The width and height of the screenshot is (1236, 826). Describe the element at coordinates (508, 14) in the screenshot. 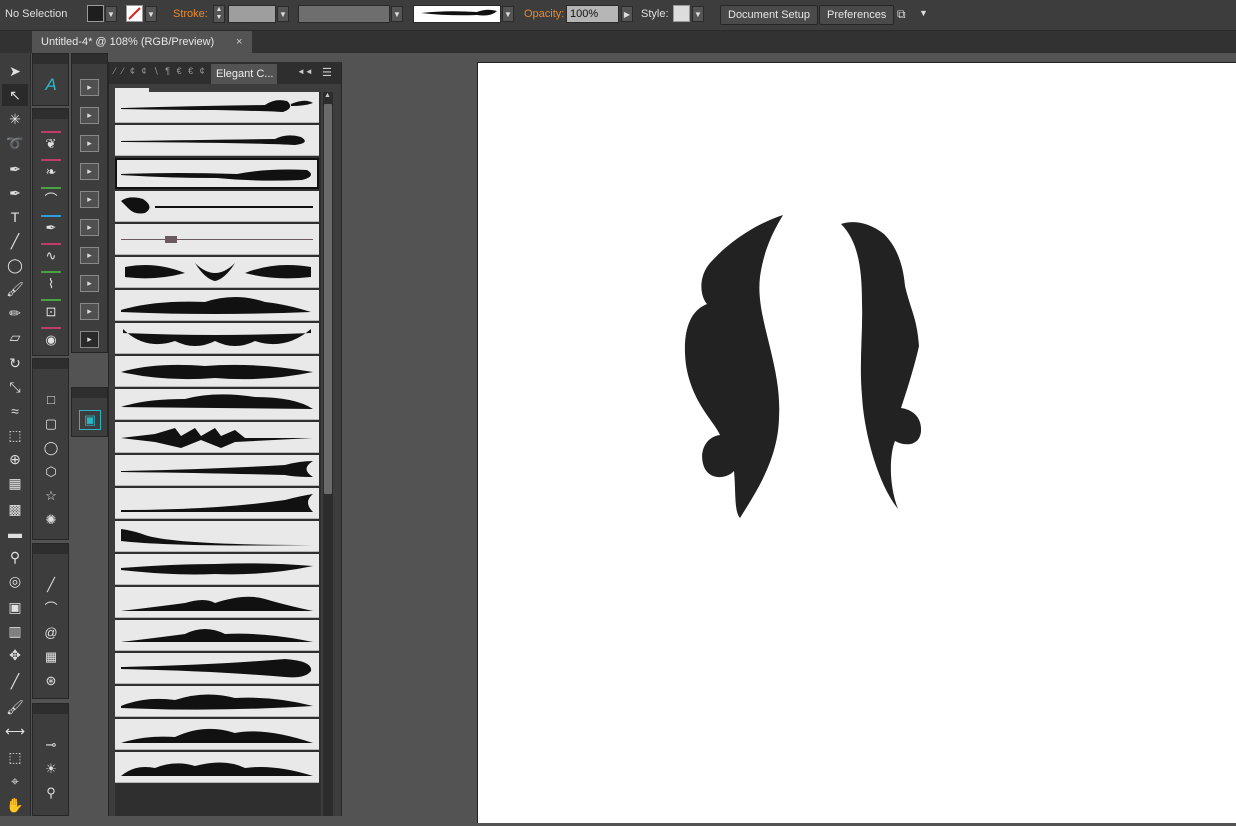

I see `brush-dropdown-icon: ▼` at that location.